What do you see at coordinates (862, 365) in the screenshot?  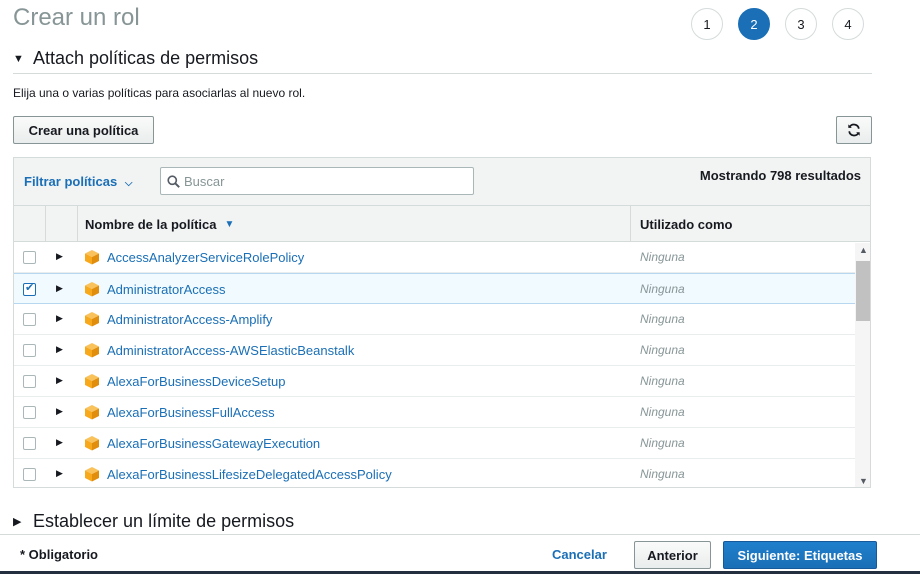 I see `table-scrollbar: ▲ ▼` at bounding box center [862, 365].